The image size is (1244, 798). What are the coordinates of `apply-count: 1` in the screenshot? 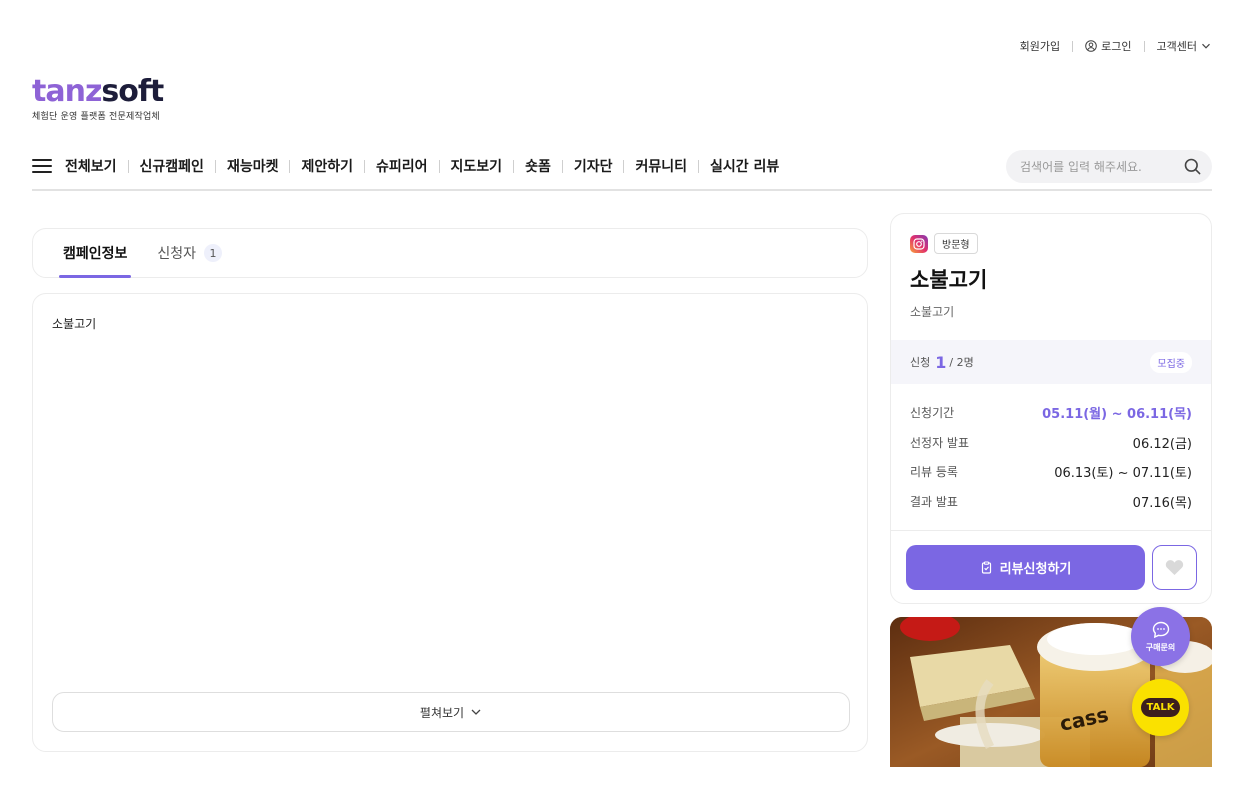 It's located at (941, 362).